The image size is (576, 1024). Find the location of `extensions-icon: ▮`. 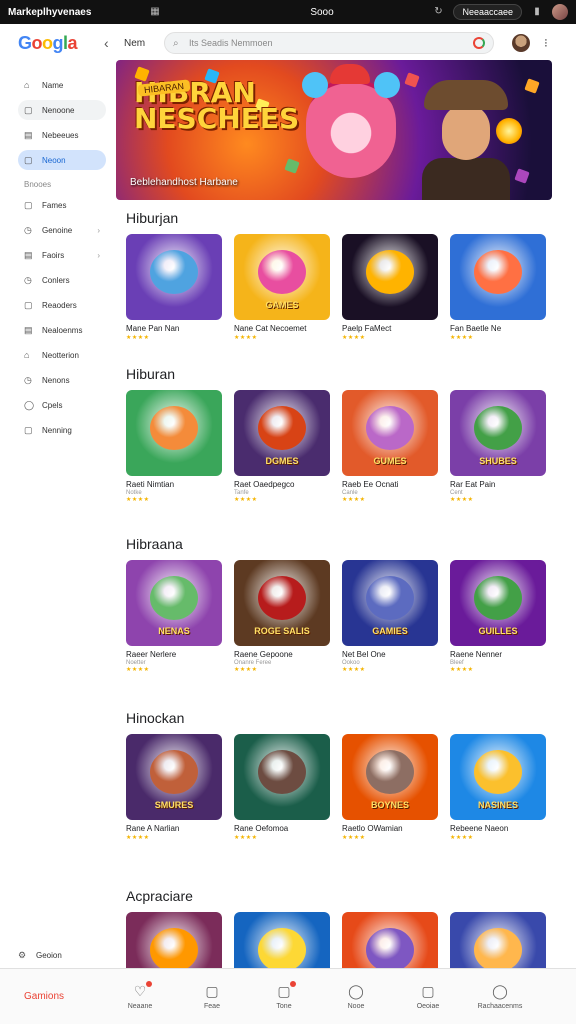

extensions-icon: ▮ is located at coordinates (537, 12).